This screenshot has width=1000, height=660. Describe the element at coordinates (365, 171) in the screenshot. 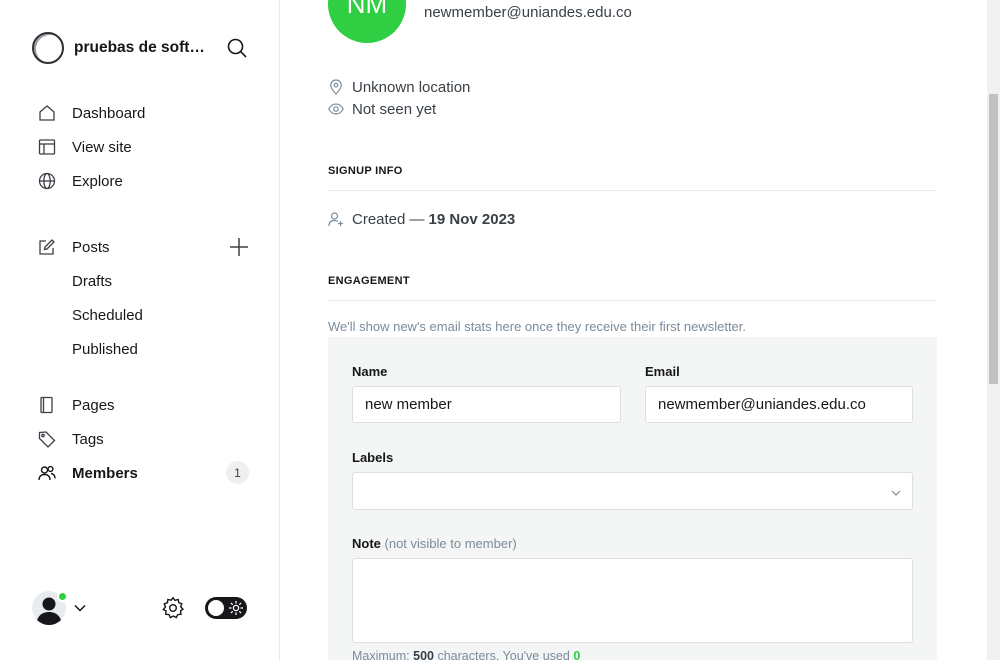

I see `signup-info-heading: SIGNUP INFO` at that location.